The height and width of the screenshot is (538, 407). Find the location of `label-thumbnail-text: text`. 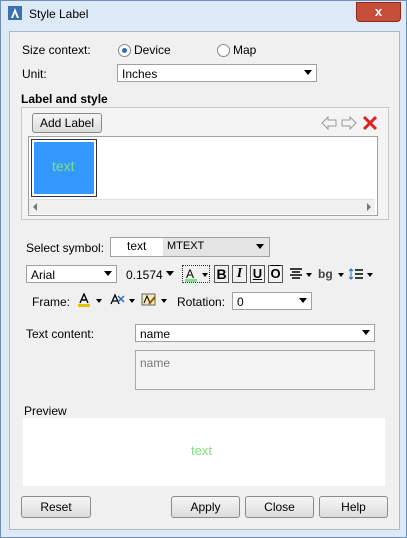

label-thumbnail-text: text is located at coordinates (63, 166).